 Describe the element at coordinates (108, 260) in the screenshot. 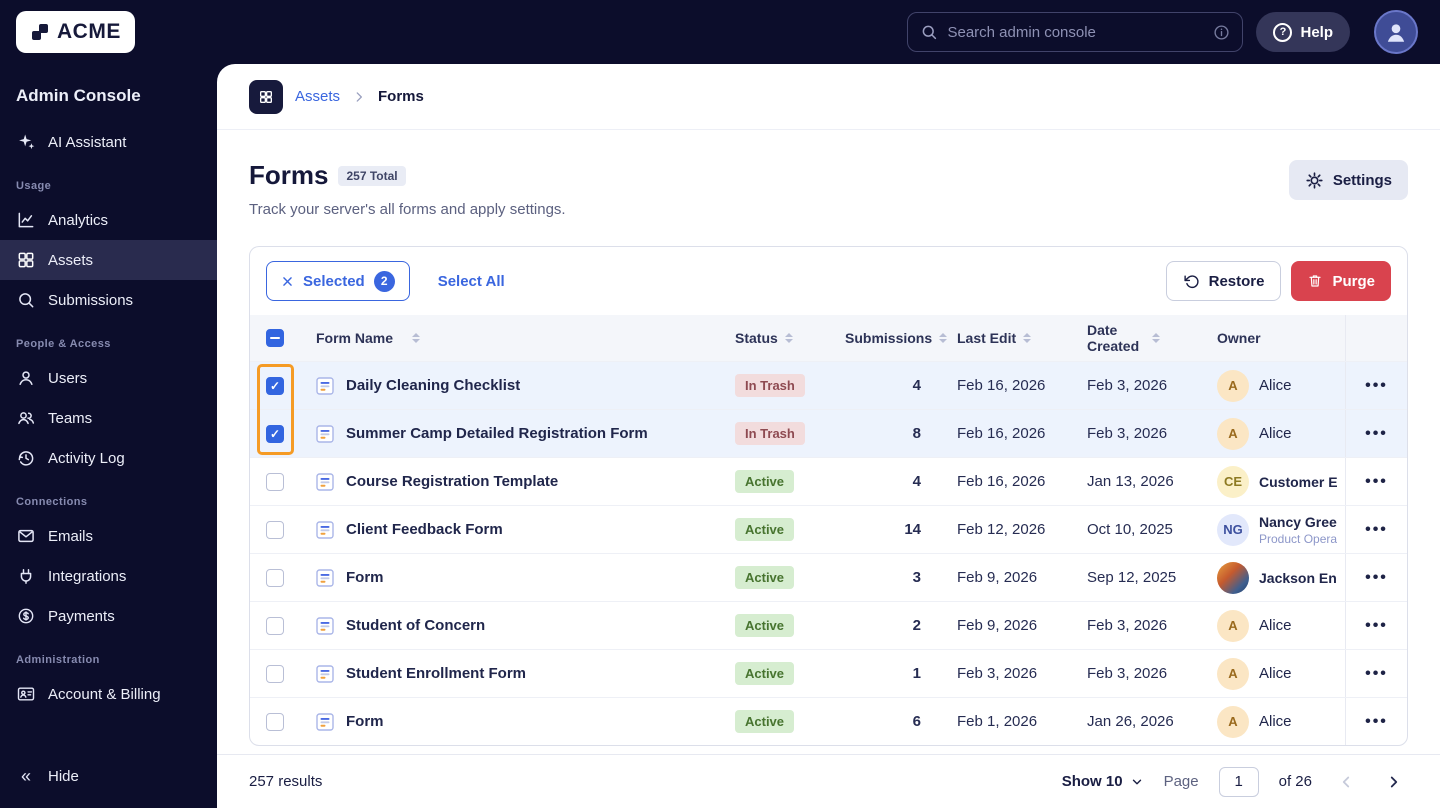

I see `sidebar-item-assets: Assets` at that location.